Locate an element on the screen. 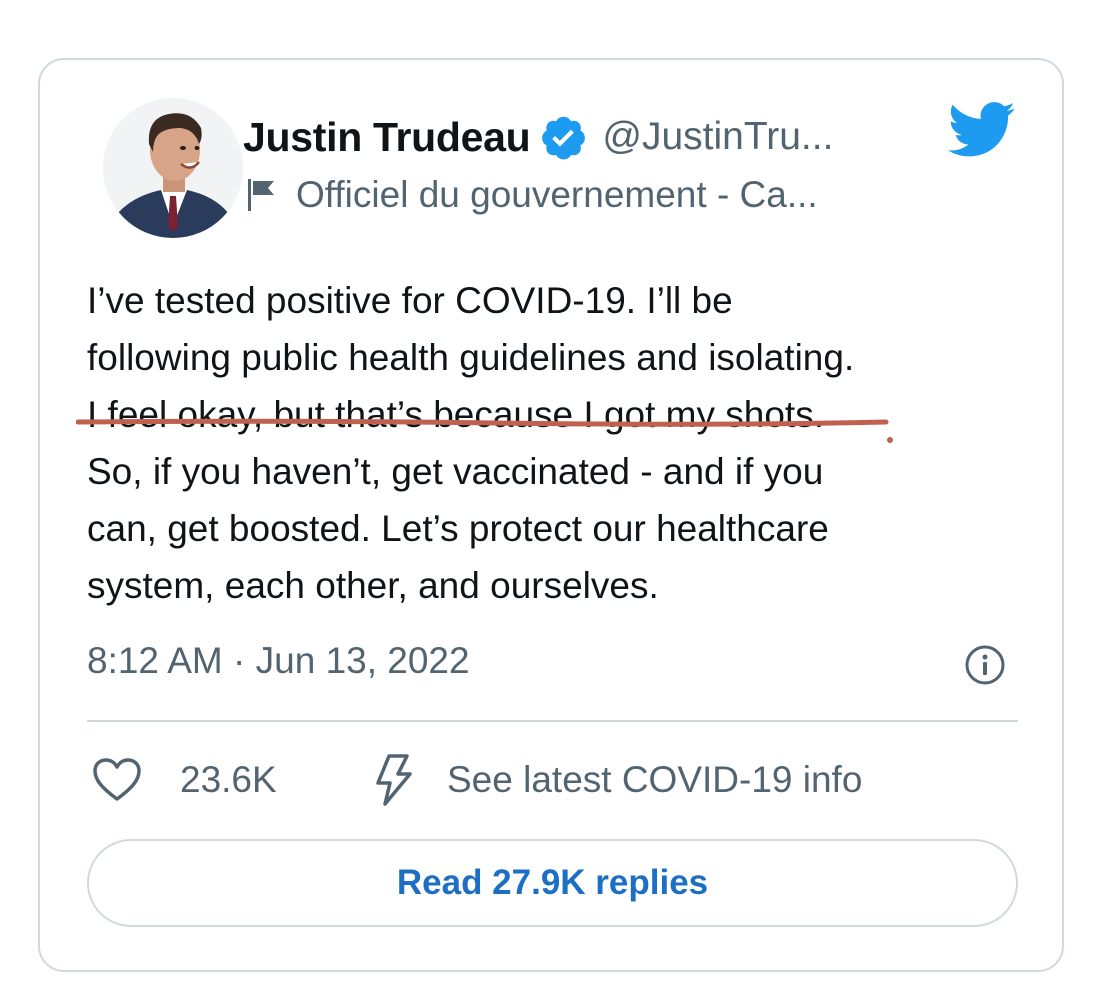  author-display-name: Justin Trudeau is located at coordinates (387, 137).